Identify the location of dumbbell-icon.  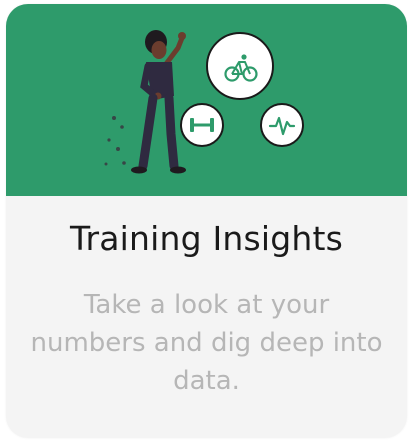
(202, 125).